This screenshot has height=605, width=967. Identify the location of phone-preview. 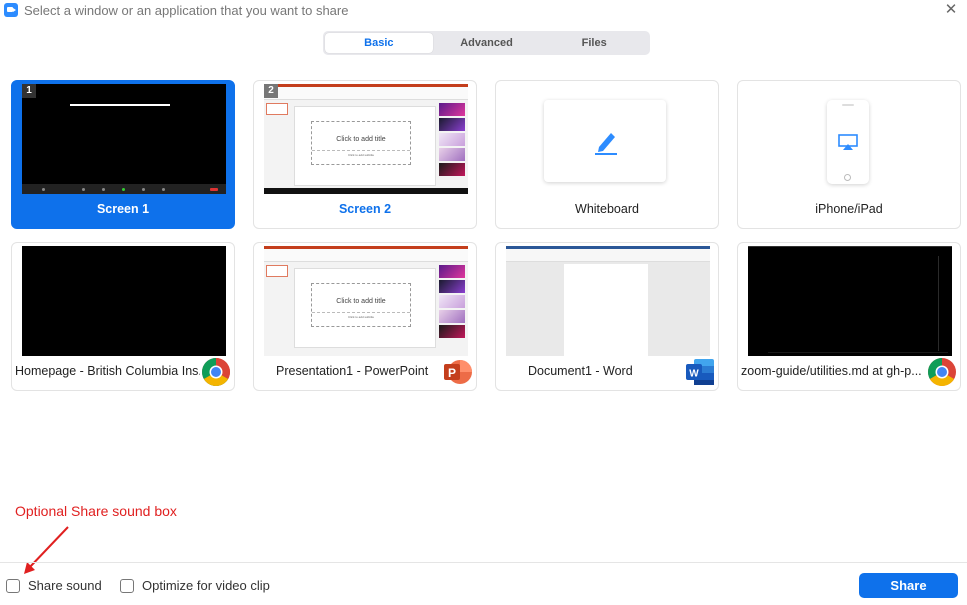
(848, 142).